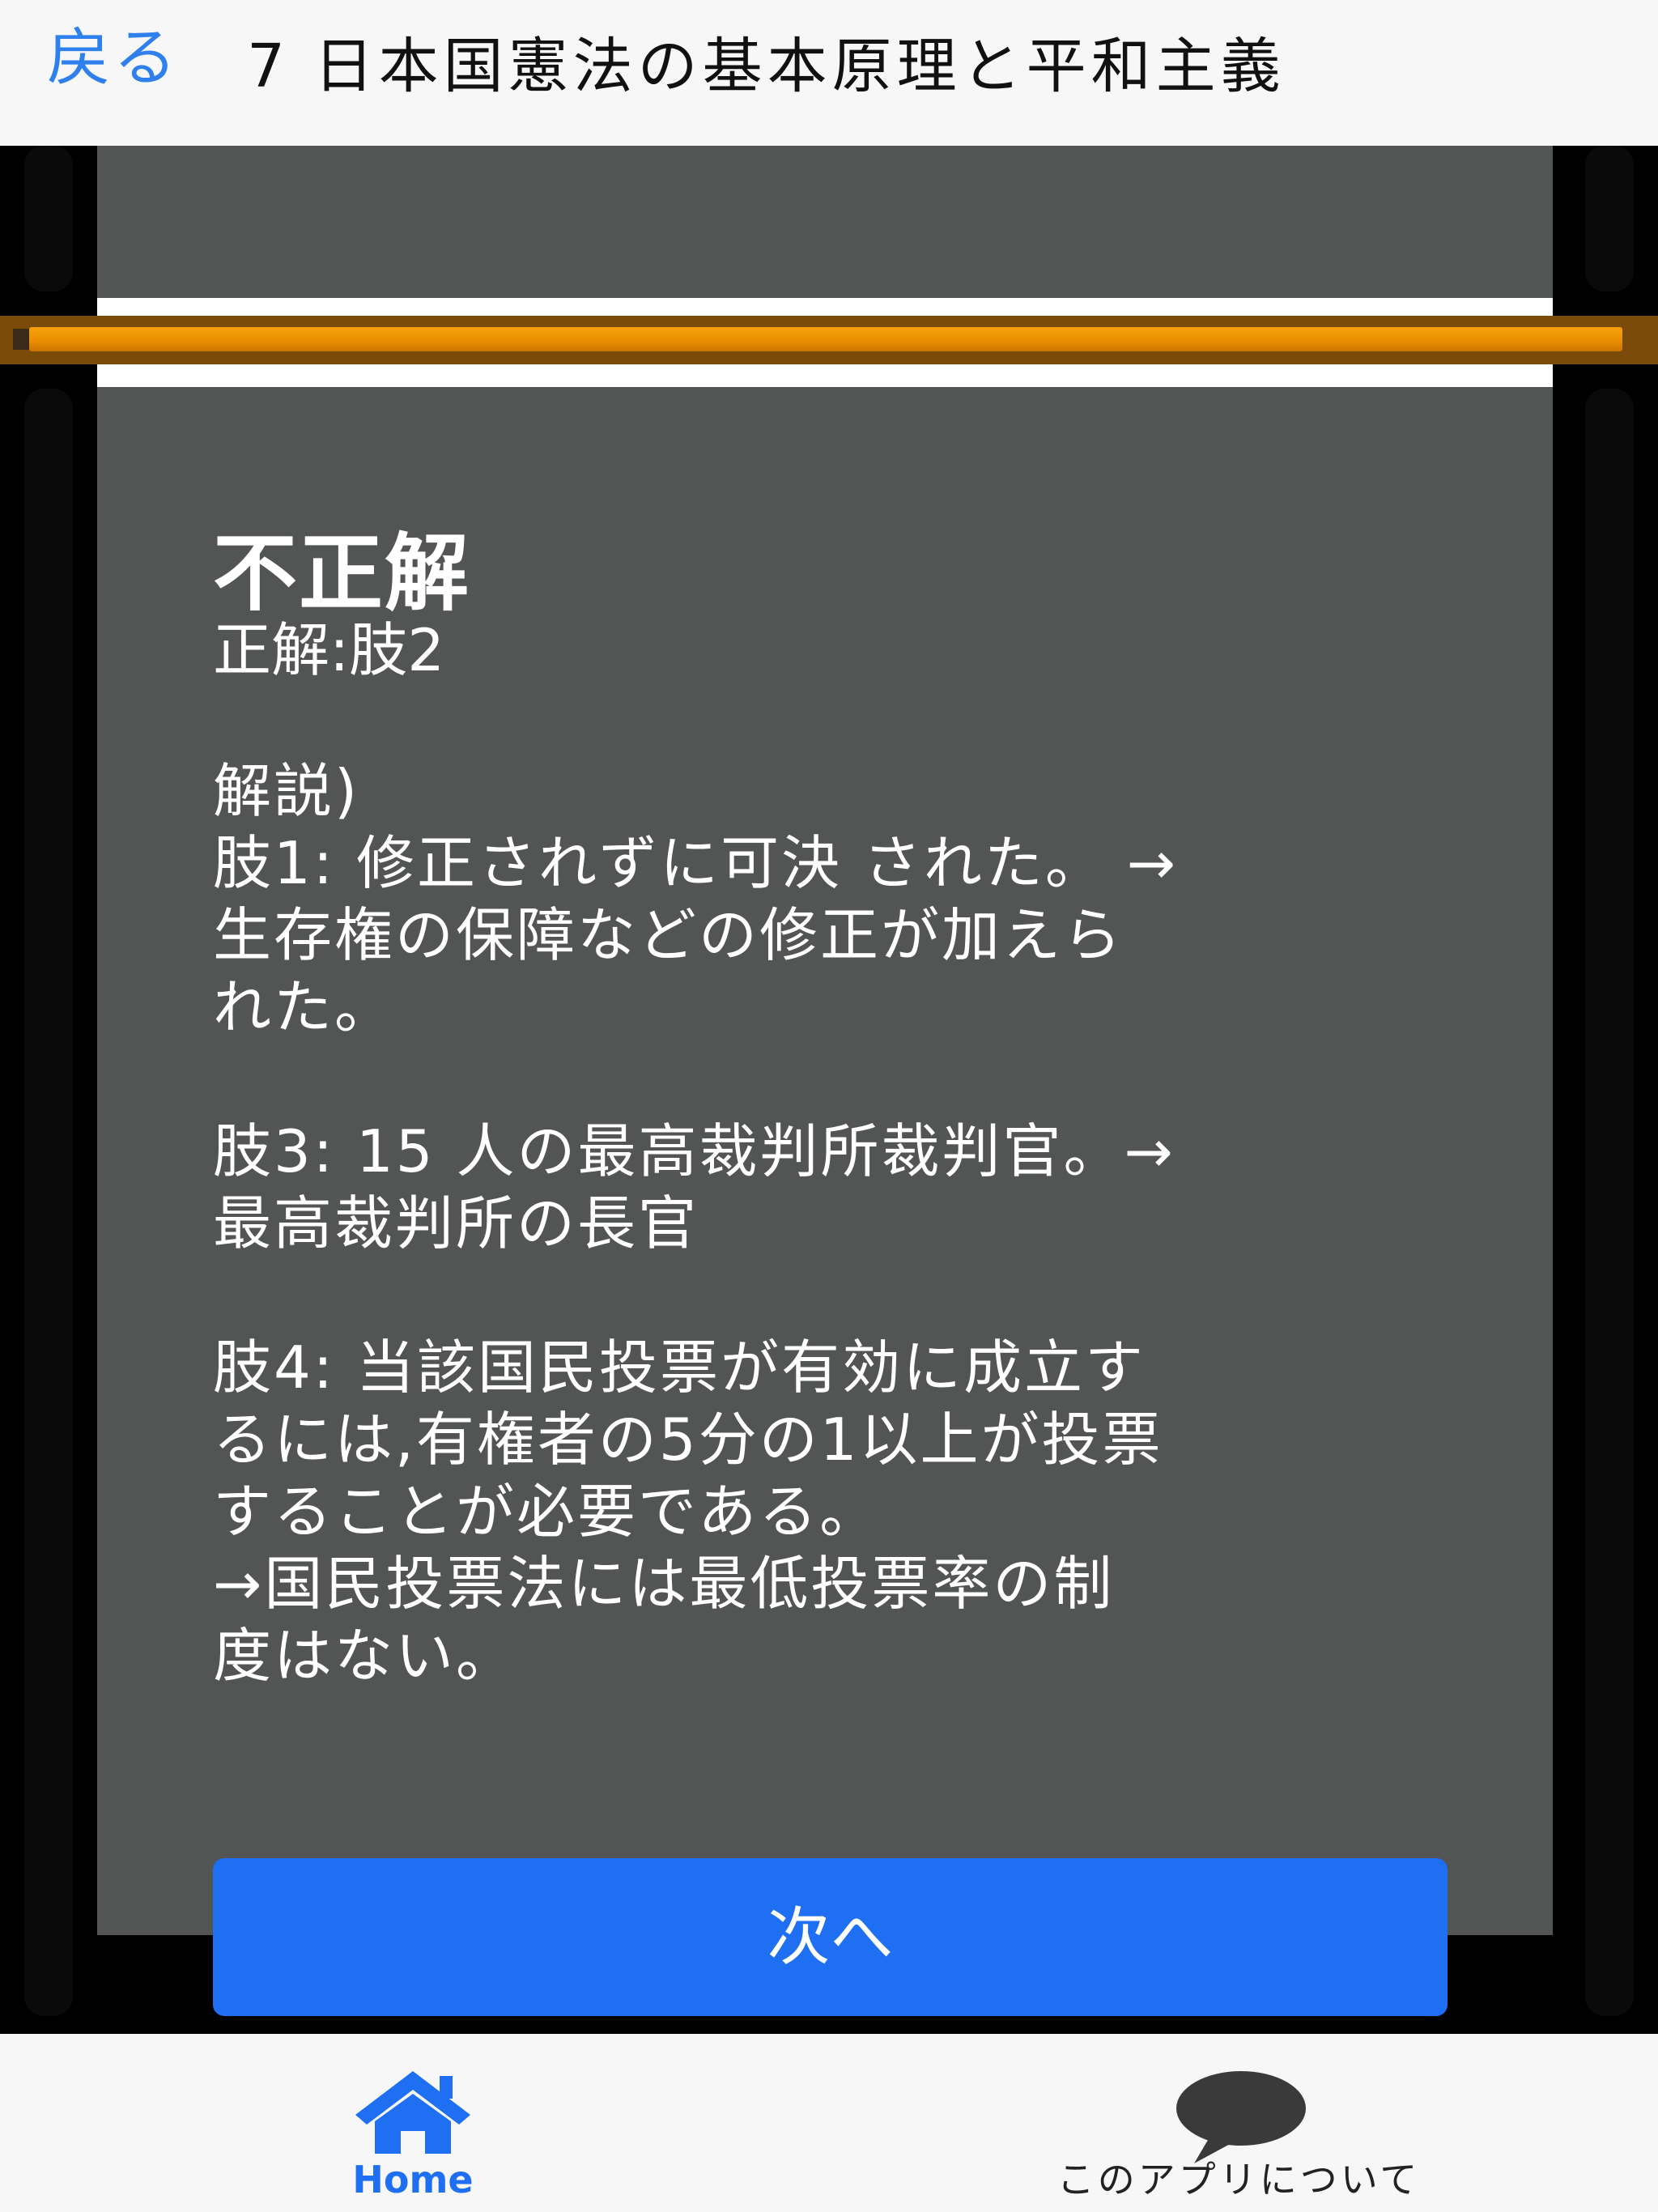 This screenshot has width=1658, height=2212. Describe the element at coordinates (830, 1937) in the screenshot. I see `next-button: 次へ` at that location.